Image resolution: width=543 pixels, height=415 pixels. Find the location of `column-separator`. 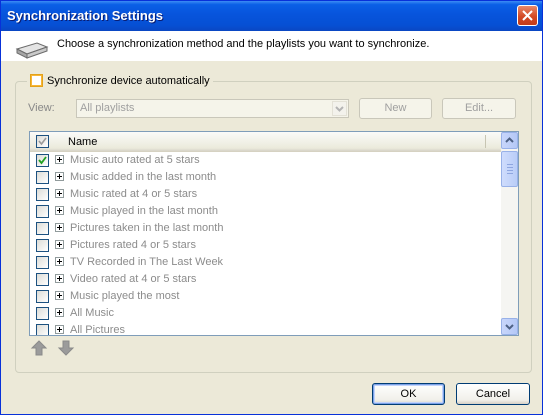

column-separator is located at coordinates (485, 141).